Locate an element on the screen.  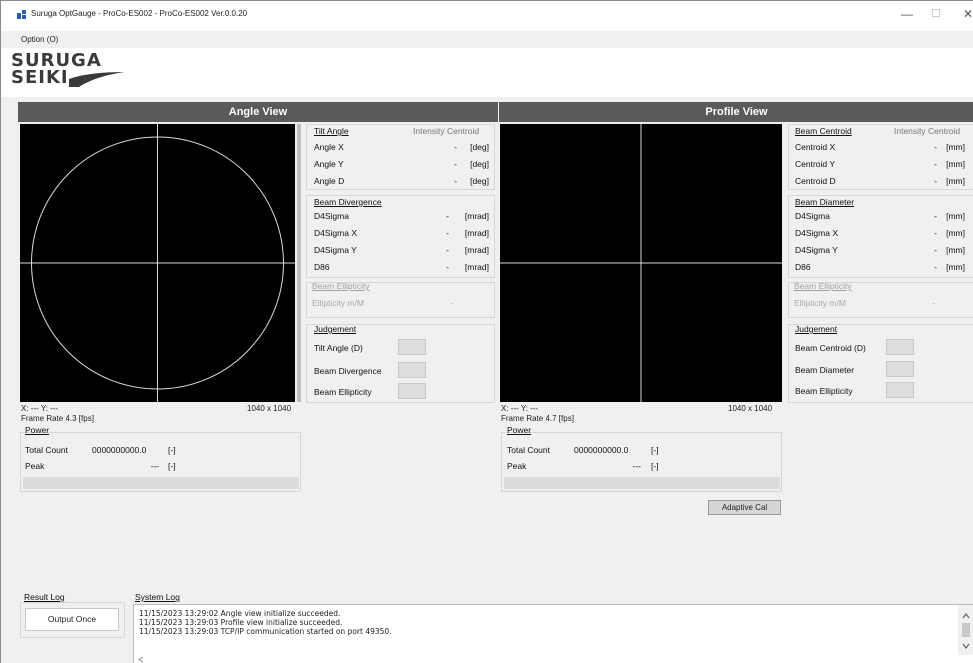
profile-crosshair-icon is located at coordinates (641, 263).